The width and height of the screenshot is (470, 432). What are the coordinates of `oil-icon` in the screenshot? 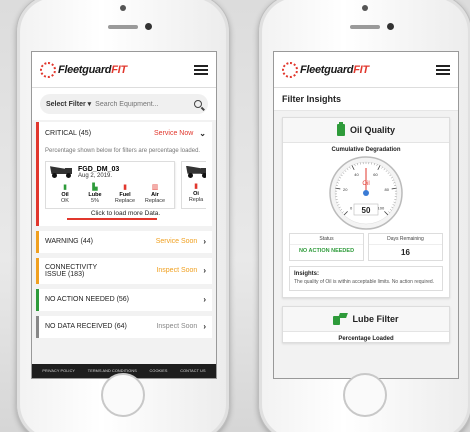 It's located at (340, 129).